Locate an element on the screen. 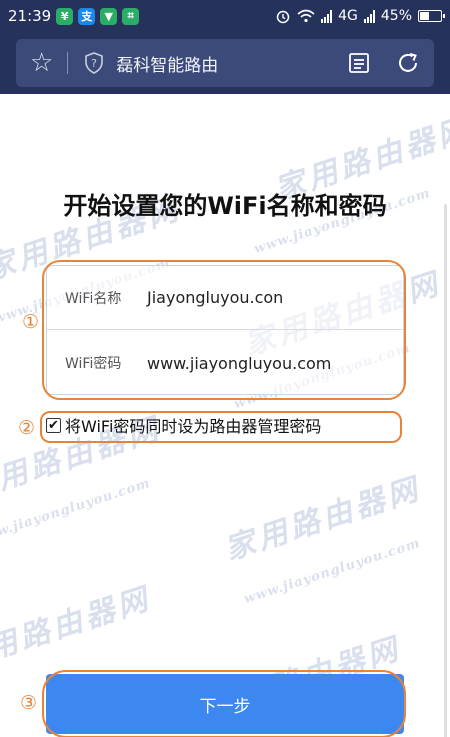  sync-password-option: ✔ 将WiFi密码同时设为路由器管理密码 is located at coordinates (183, 425).